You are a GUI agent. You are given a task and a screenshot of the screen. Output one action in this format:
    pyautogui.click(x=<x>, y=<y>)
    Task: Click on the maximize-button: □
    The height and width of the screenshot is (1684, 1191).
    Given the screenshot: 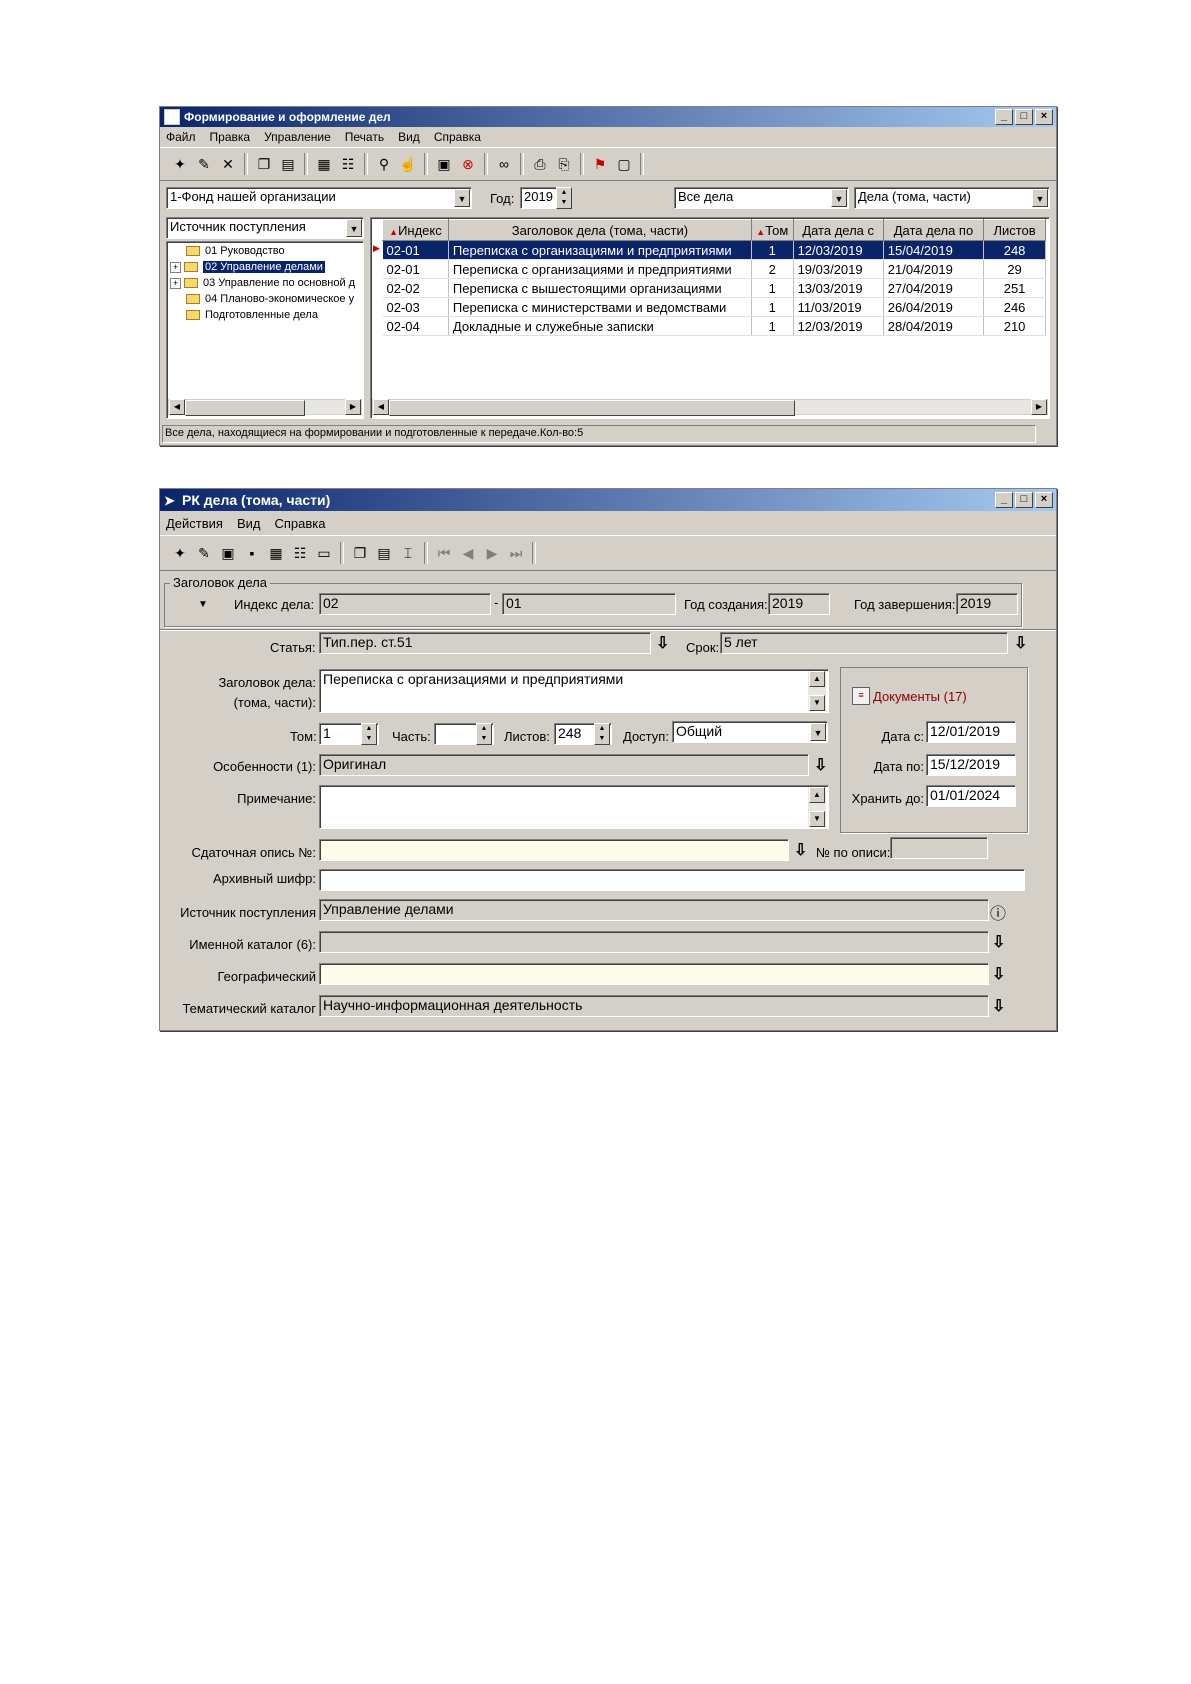 What is the action you would take?
    pyautogui.click(x=1024, y=117)
    